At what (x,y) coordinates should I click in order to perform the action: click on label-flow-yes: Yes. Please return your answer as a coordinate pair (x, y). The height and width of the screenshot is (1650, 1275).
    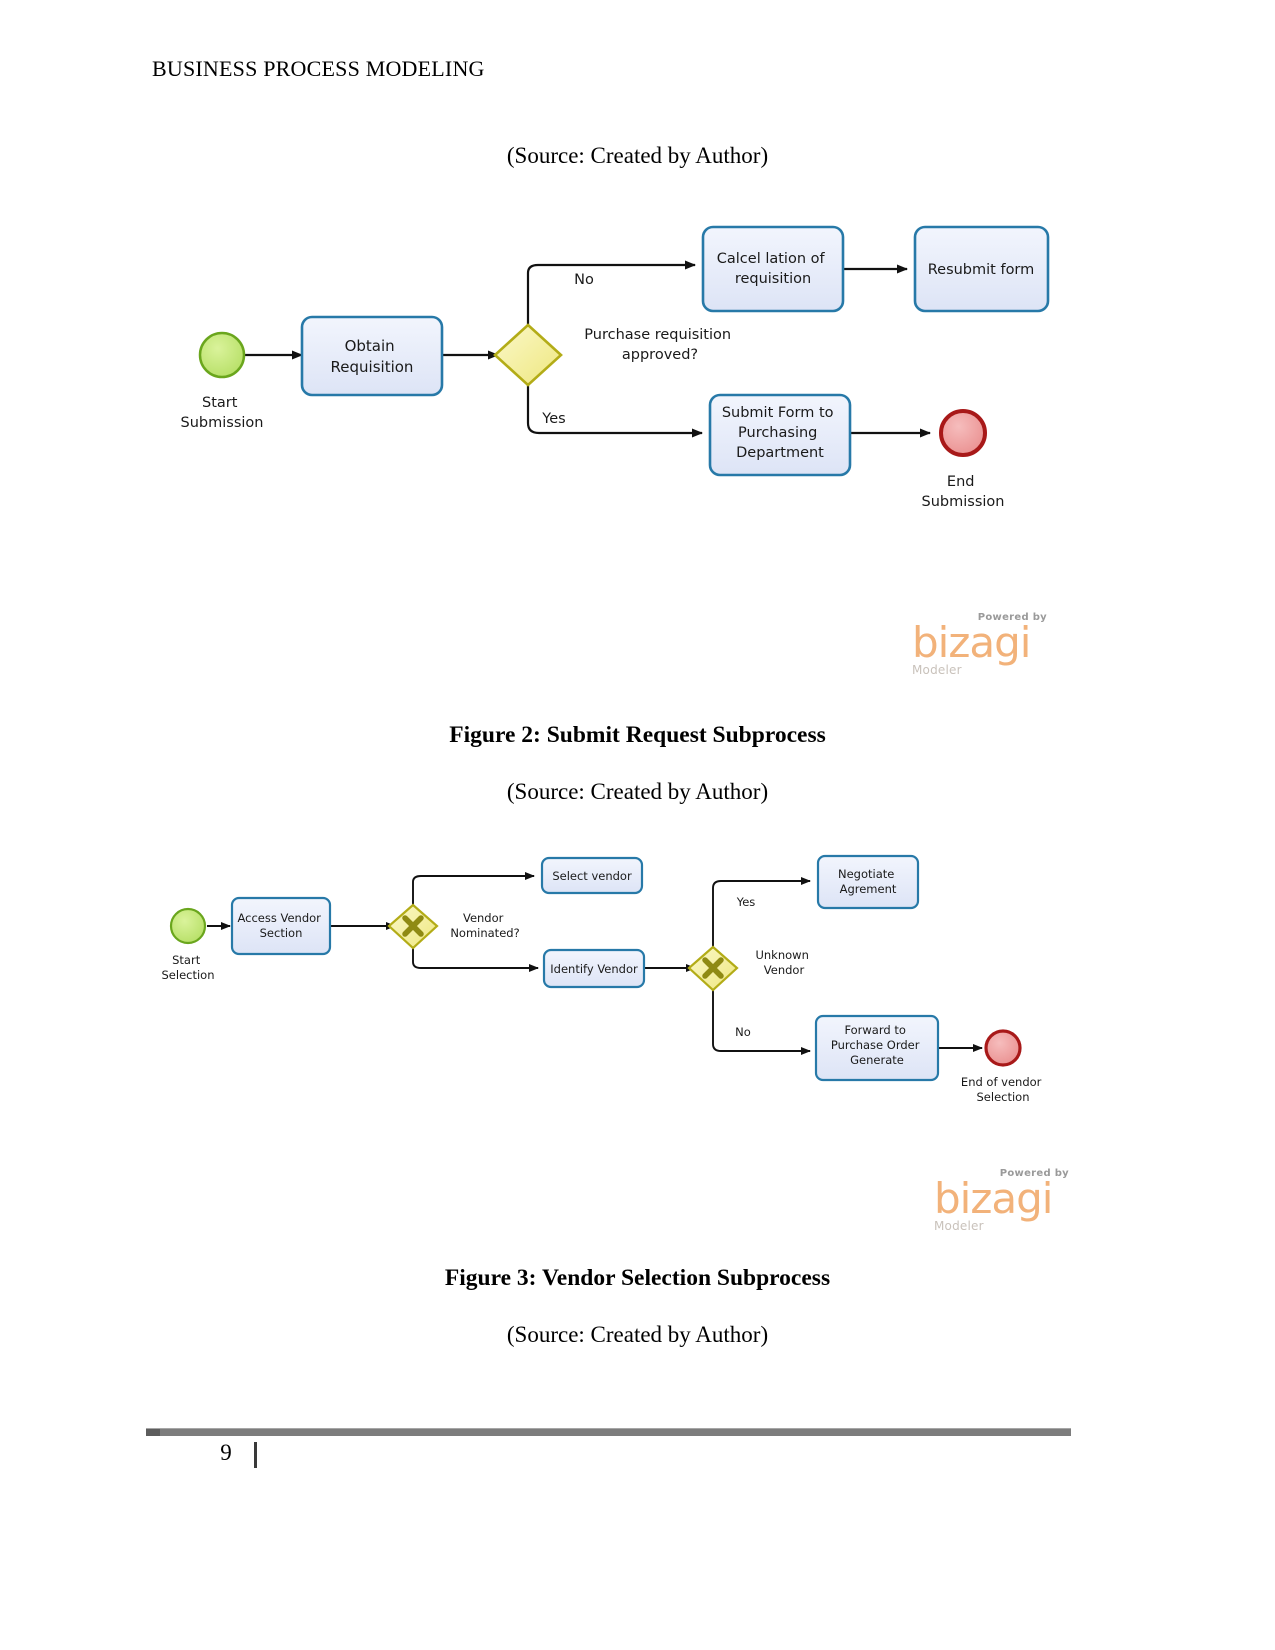
    Looking at the image, I should click on (553, 419).